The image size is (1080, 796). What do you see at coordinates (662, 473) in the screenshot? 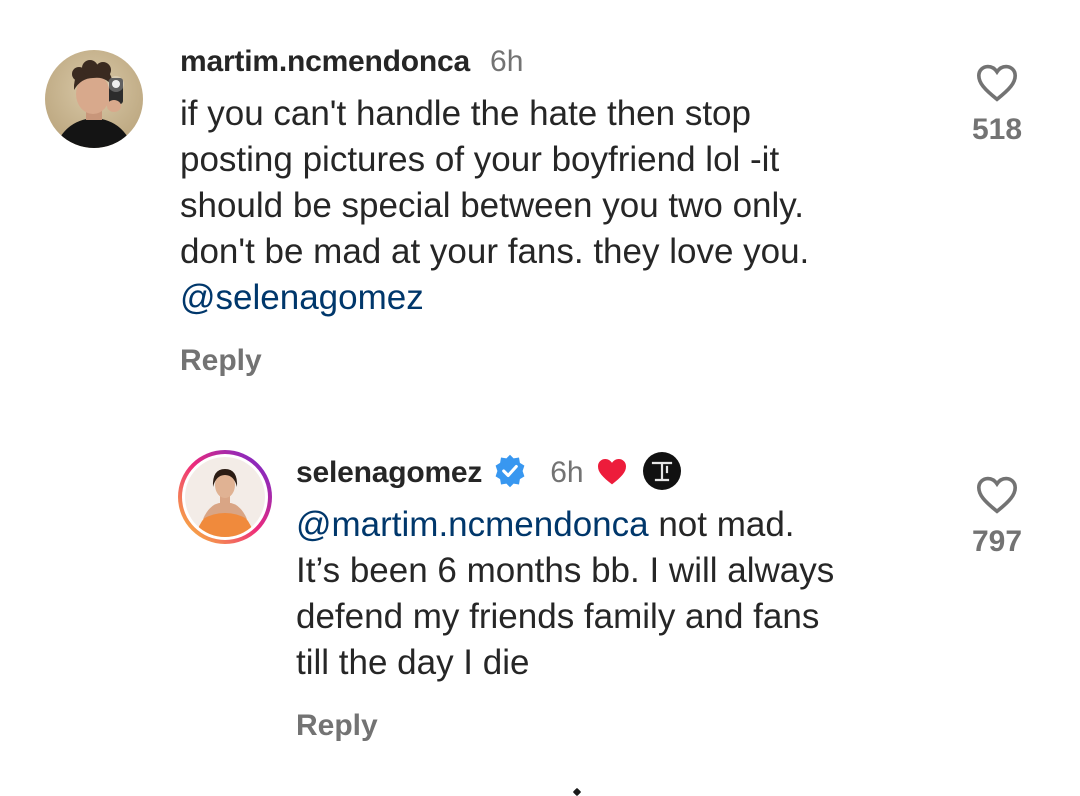
I see `creator-logo-icon` at bounding box center [662, 473].